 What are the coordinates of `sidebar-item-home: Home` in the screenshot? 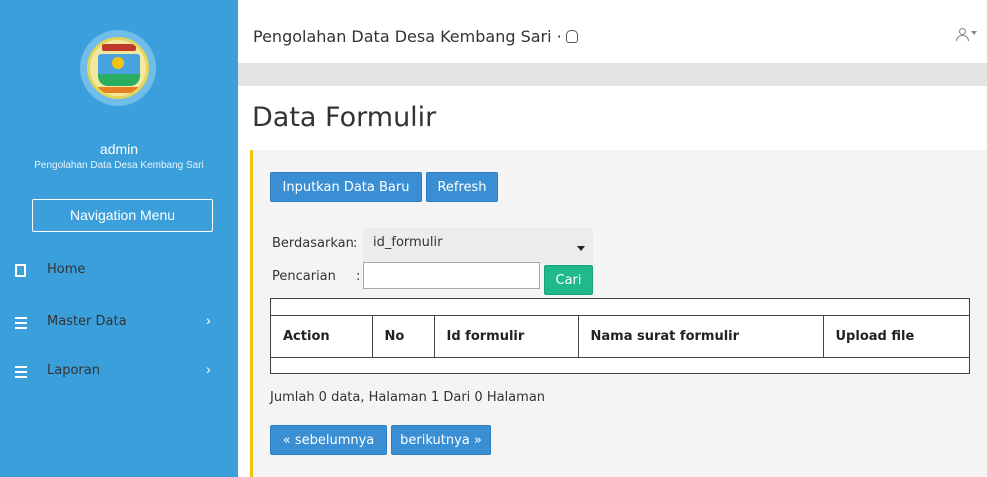 It's located at (119, 271).